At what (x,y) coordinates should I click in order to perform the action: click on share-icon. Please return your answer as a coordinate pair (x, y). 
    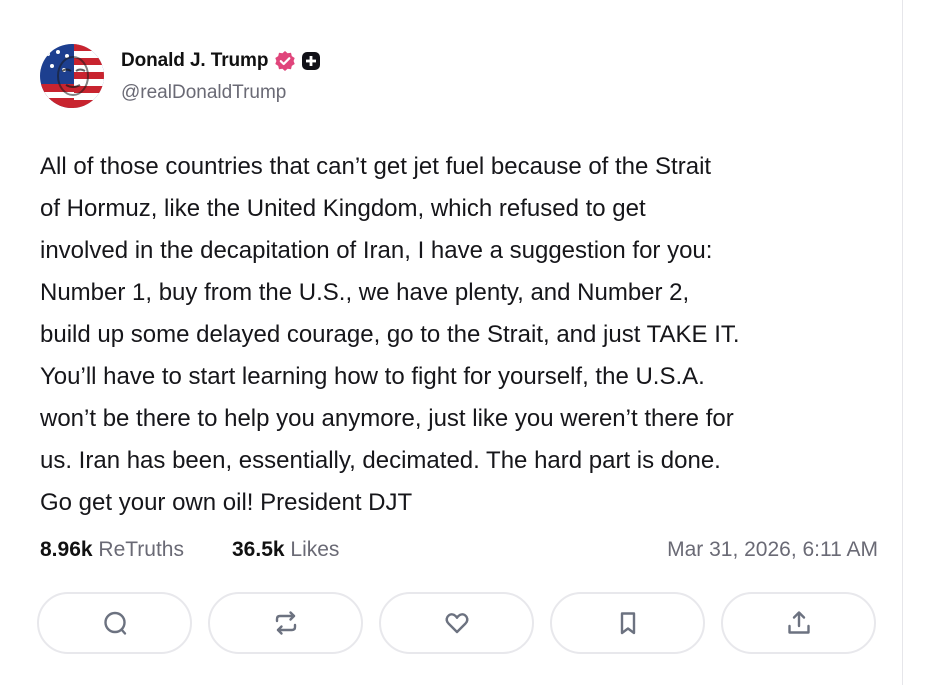
    Looking at the image, I should click on (798, 622).